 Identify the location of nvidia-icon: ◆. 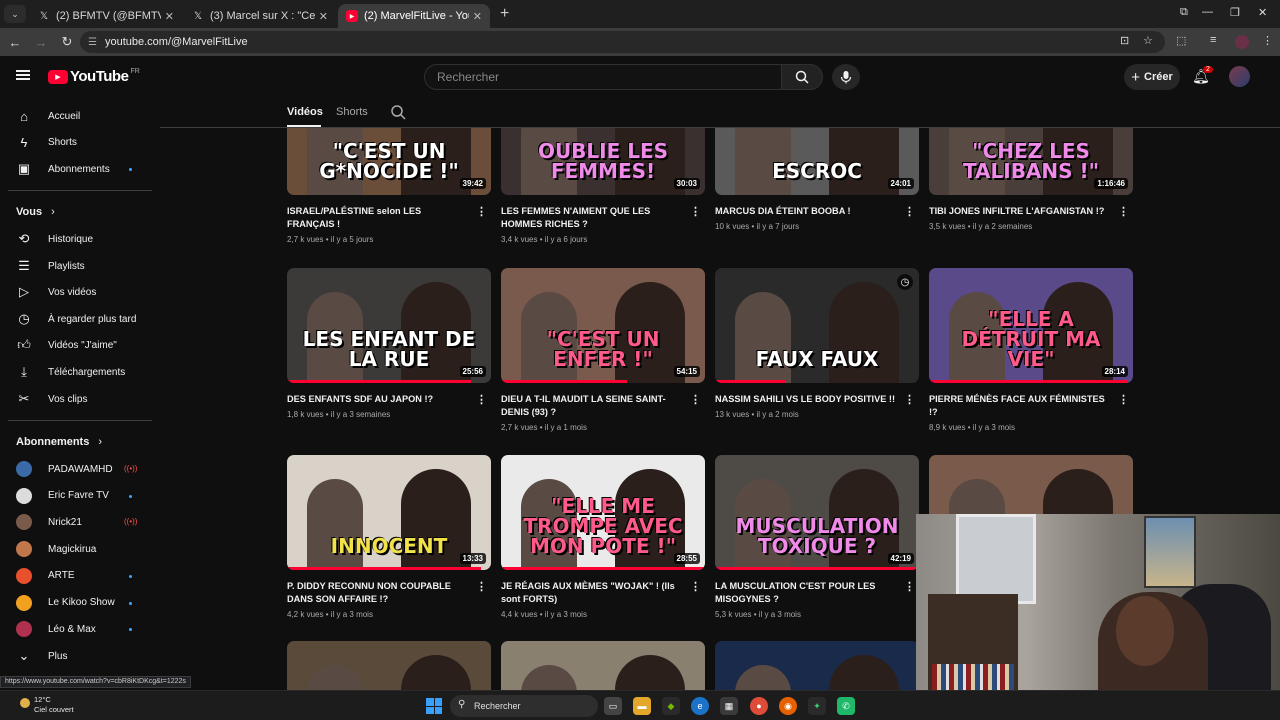
(671, 706).